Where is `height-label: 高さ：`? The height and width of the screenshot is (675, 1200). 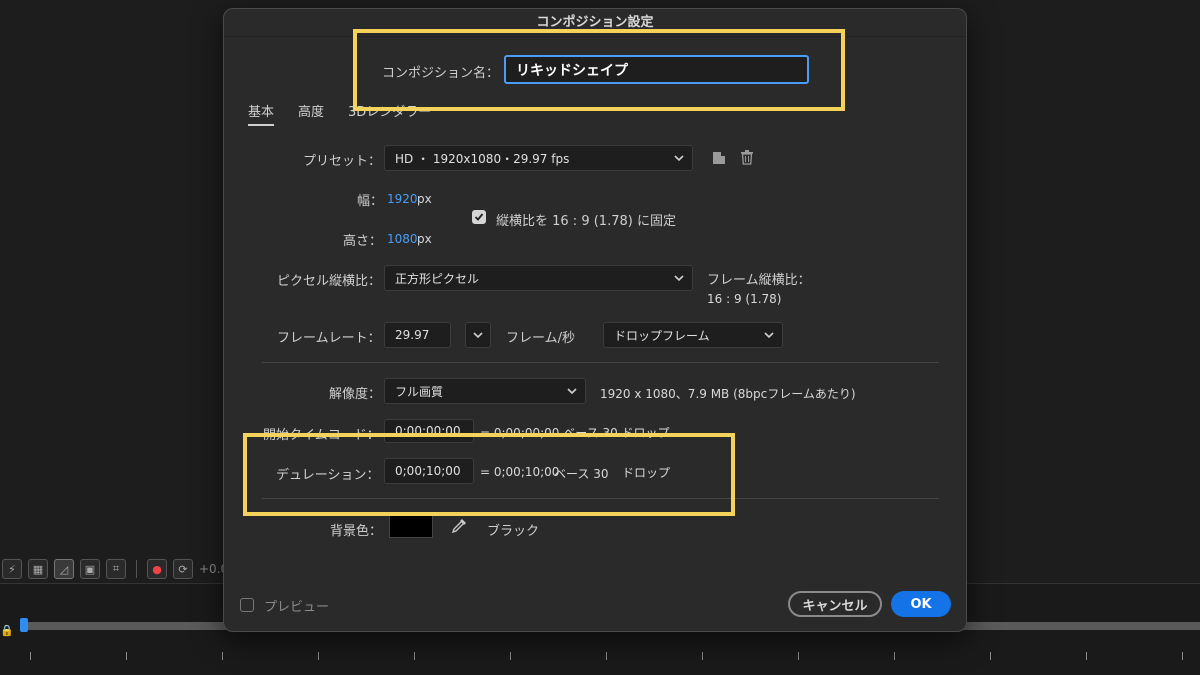 height-label: 高さ： is located at coordinates (363, 241).